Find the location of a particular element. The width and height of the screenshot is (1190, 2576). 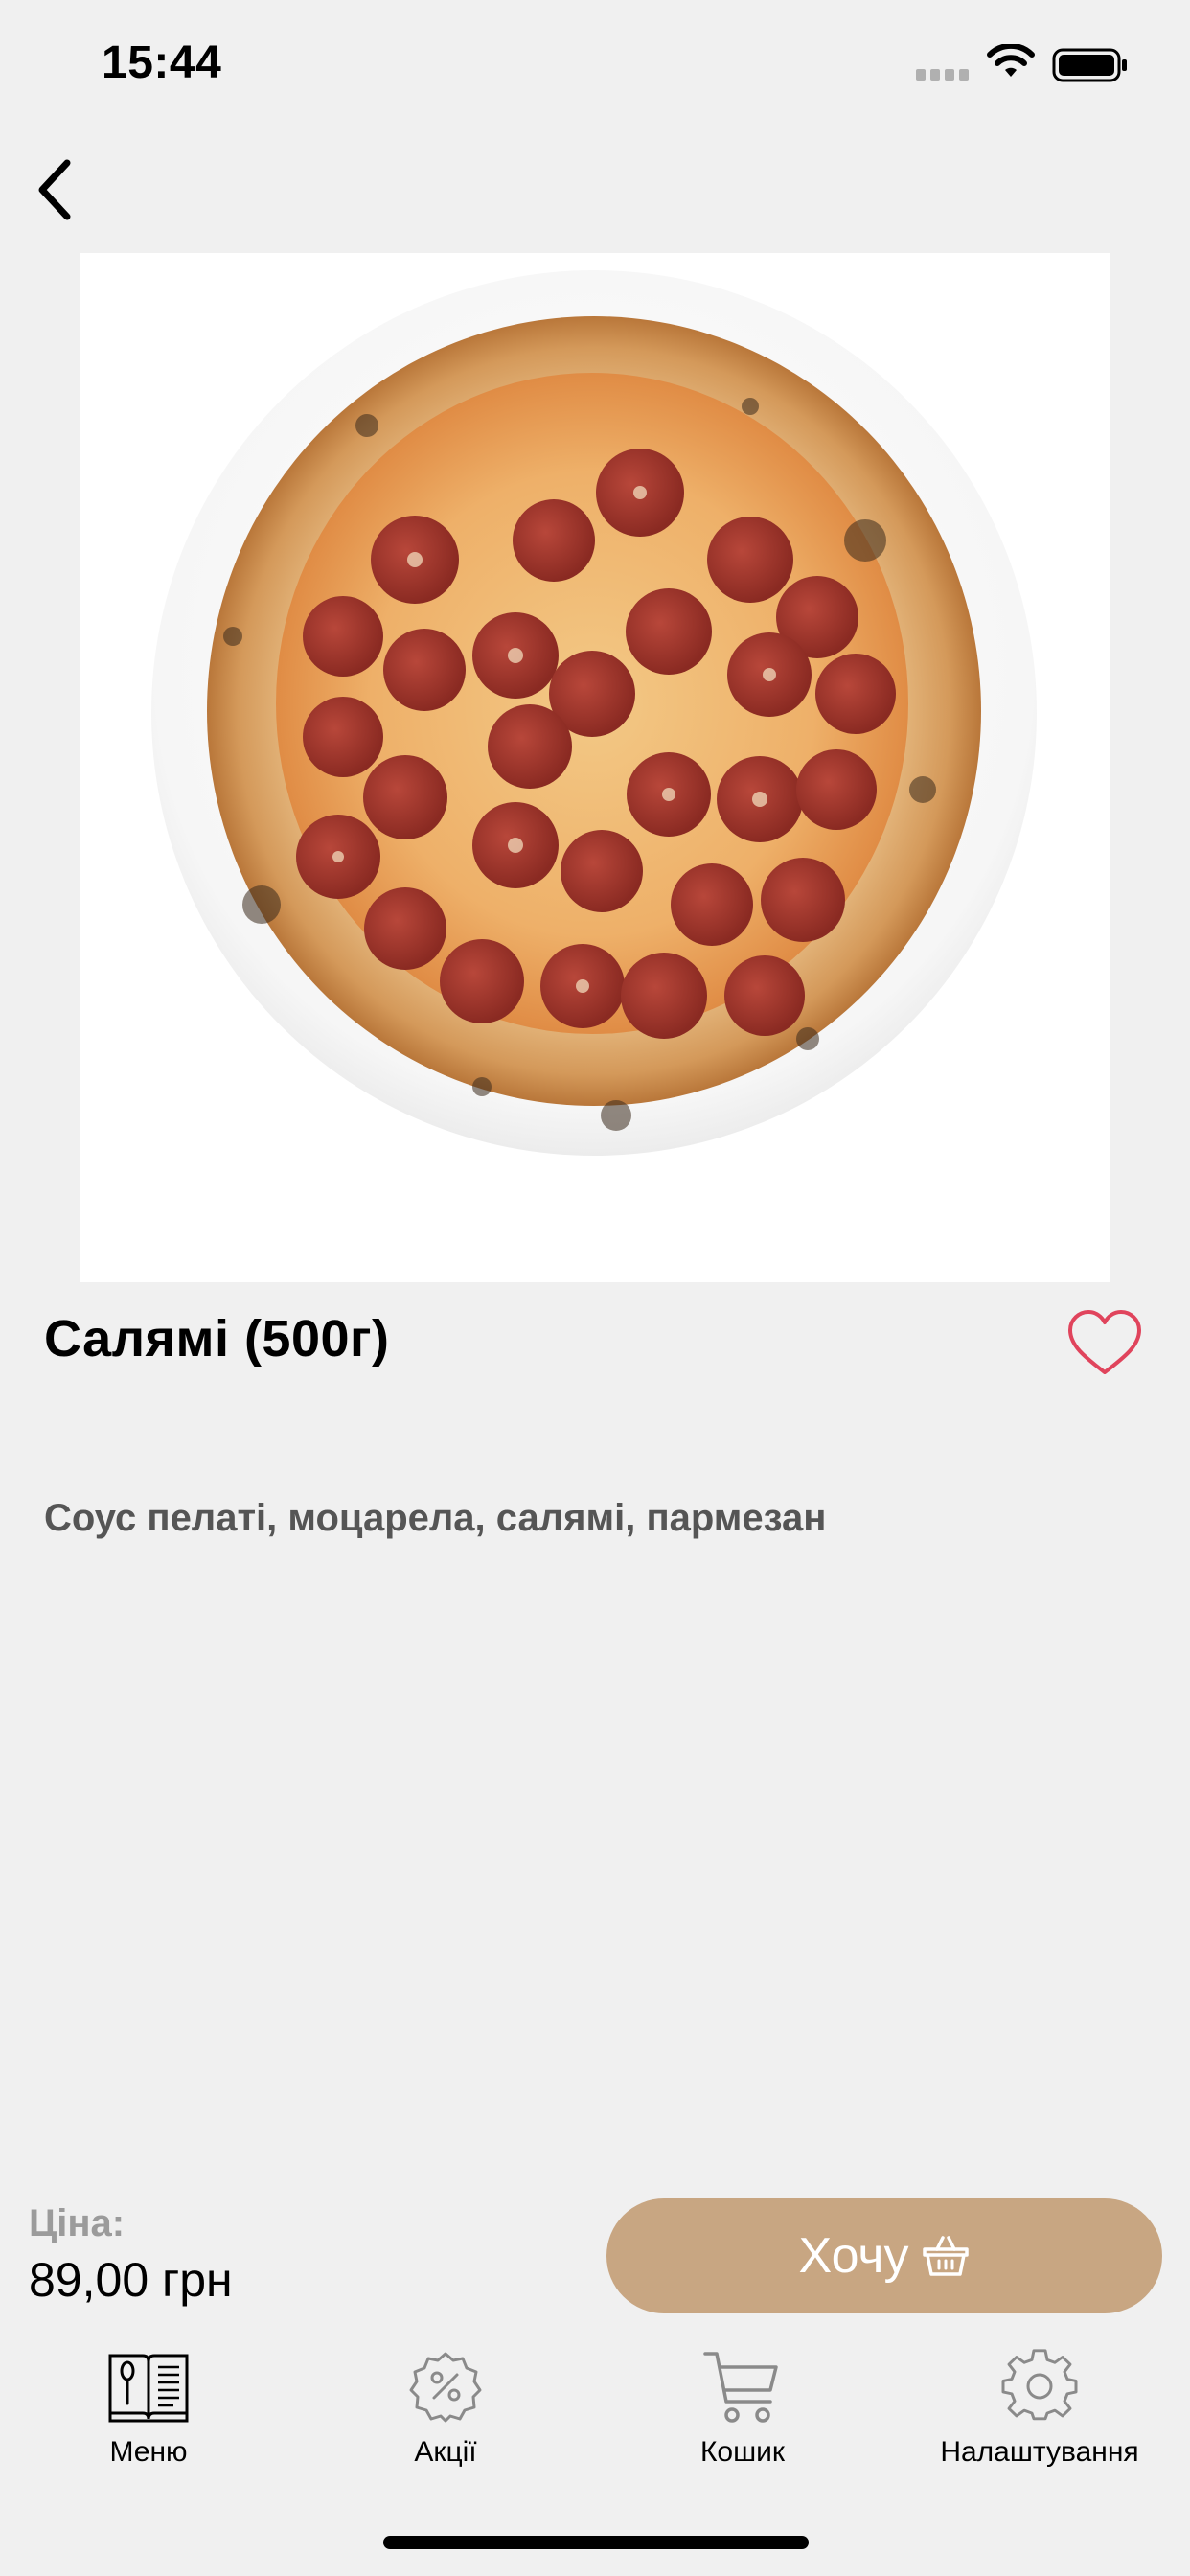

tab-bar: Меню Акції Кошик Налаштування is located at coordinates (595, 2405).